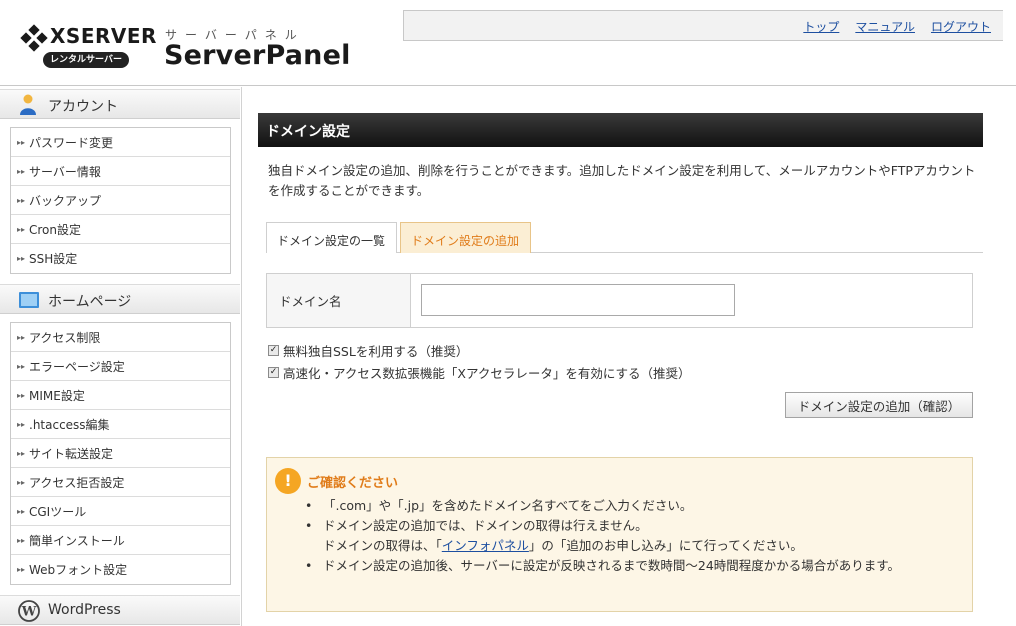 The height and width of the screenshot is (626, 1016). What do you see at coordinates (120, 171) in the screenshot?
I see `sidebar-item-server-info: ▸▸ サーバー情報` at bounding box center [120, 171].